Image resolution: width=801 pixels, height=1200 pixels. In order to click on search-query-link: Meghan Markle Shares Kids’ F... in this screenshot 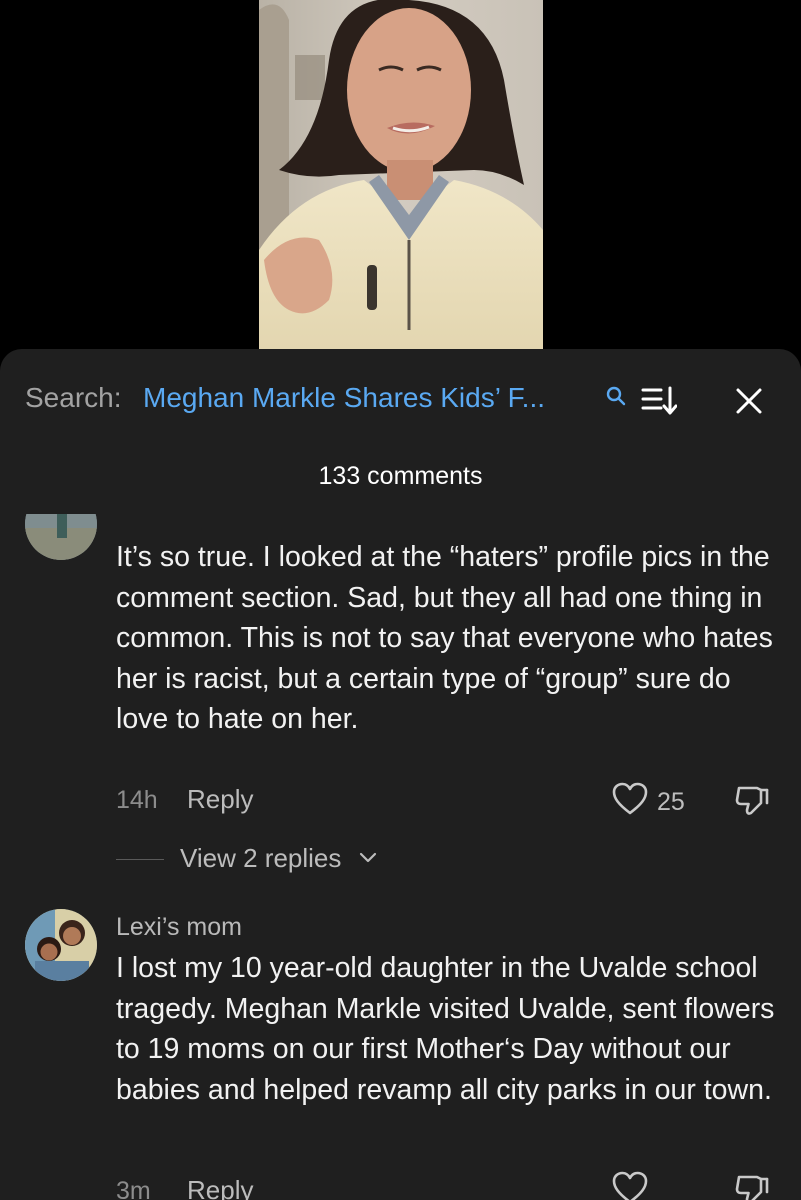, I will do `click(370, 398)`.